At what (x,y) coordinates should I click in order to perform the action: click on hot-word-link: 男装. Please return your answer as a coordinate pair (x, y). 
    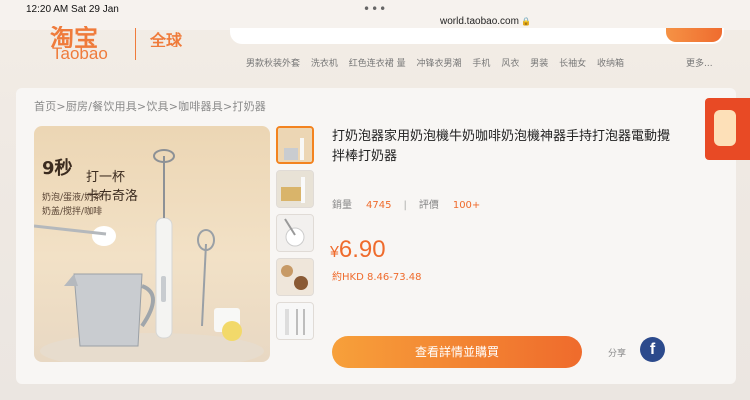
    Looking at the image, I should click on (539, 64).